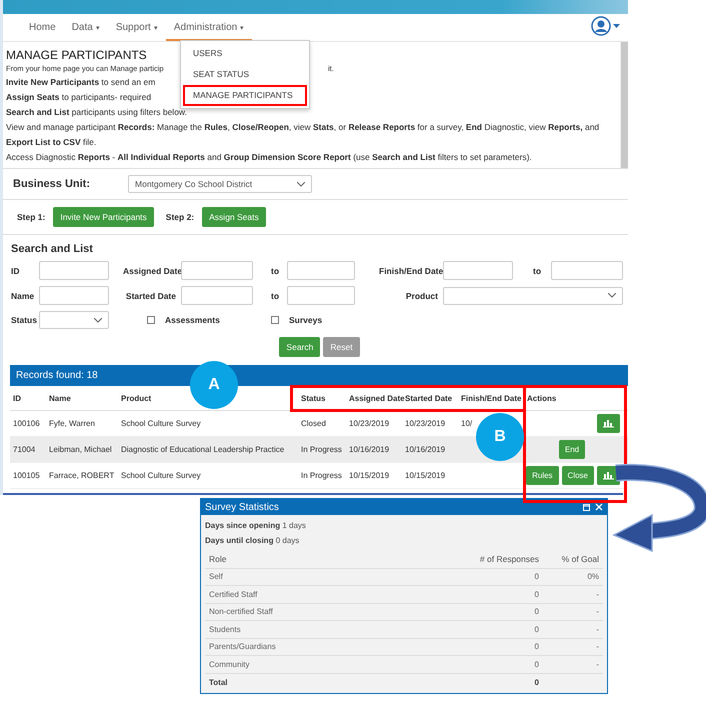 Image resolution: width=706 pixels, height=714 pixels. Describe the element at coordinates (72, 423) in the screenshot. I see `table-cell-text: Fyfe, Warren` at that location.